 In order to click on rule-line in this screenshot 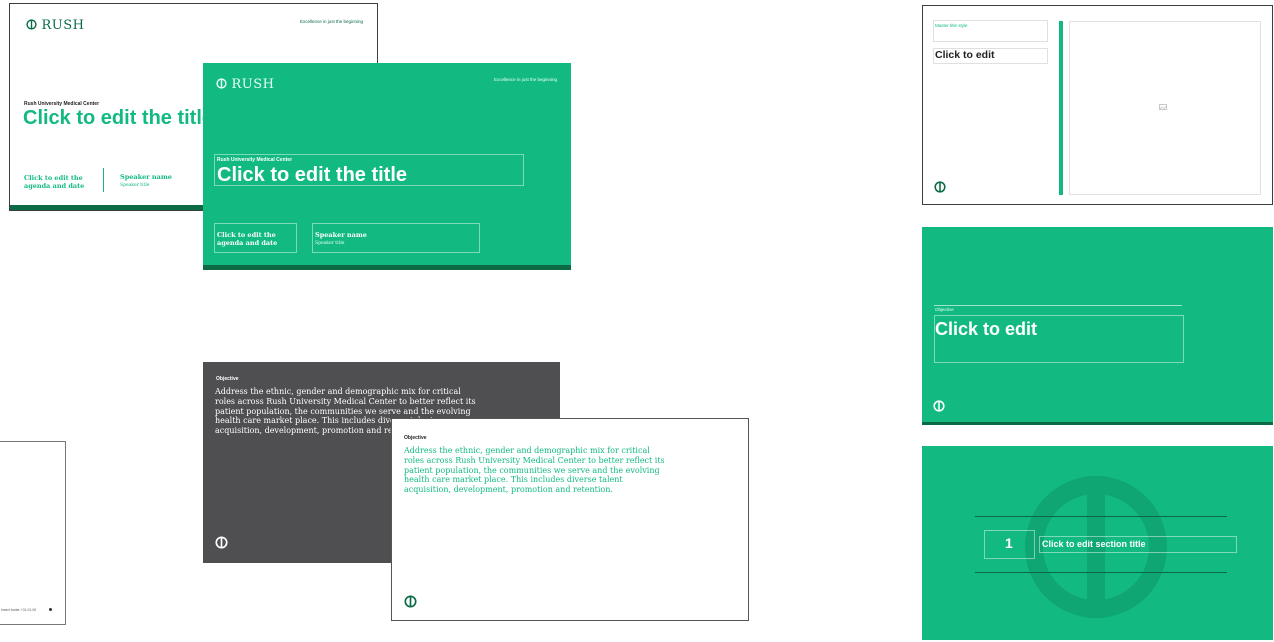, I will do `click(1058, 305)`.